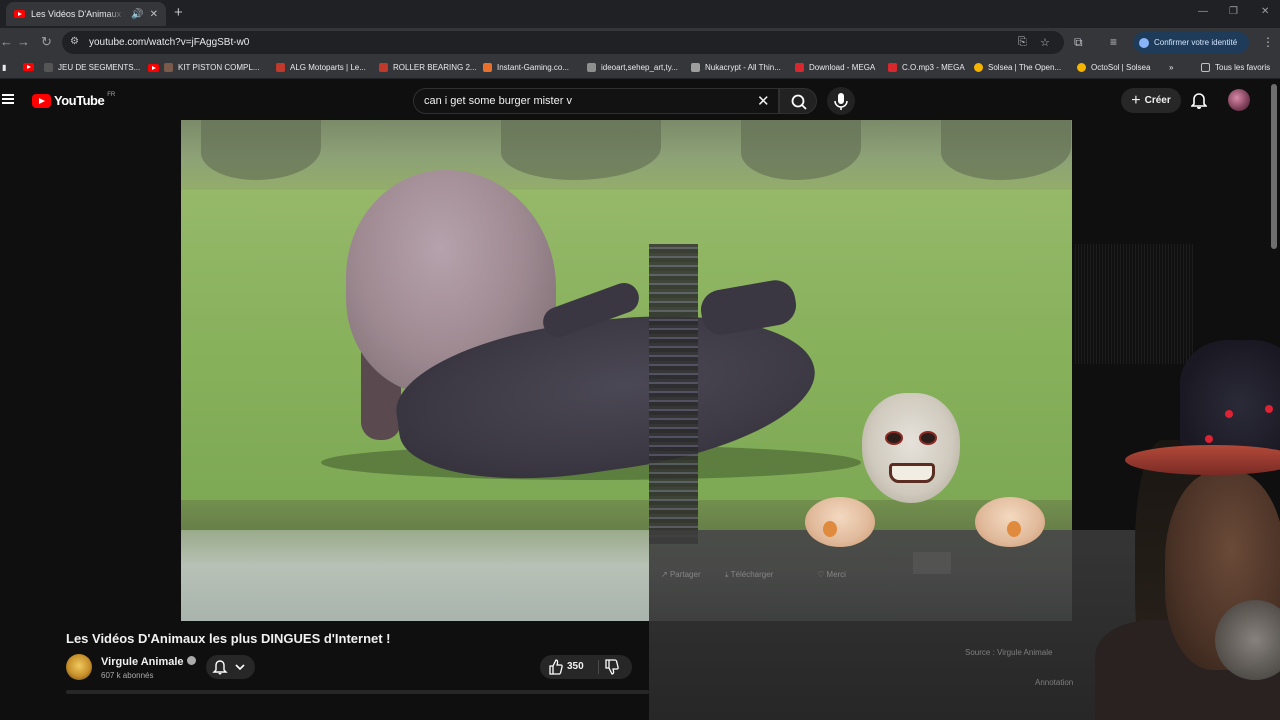 This screenshot has height=720, width=1280. What do you see at coordinates (1268, 42) in the screenshot?
I see `browser-menu-icon: ⋮` at bounding box center [1268, 42].